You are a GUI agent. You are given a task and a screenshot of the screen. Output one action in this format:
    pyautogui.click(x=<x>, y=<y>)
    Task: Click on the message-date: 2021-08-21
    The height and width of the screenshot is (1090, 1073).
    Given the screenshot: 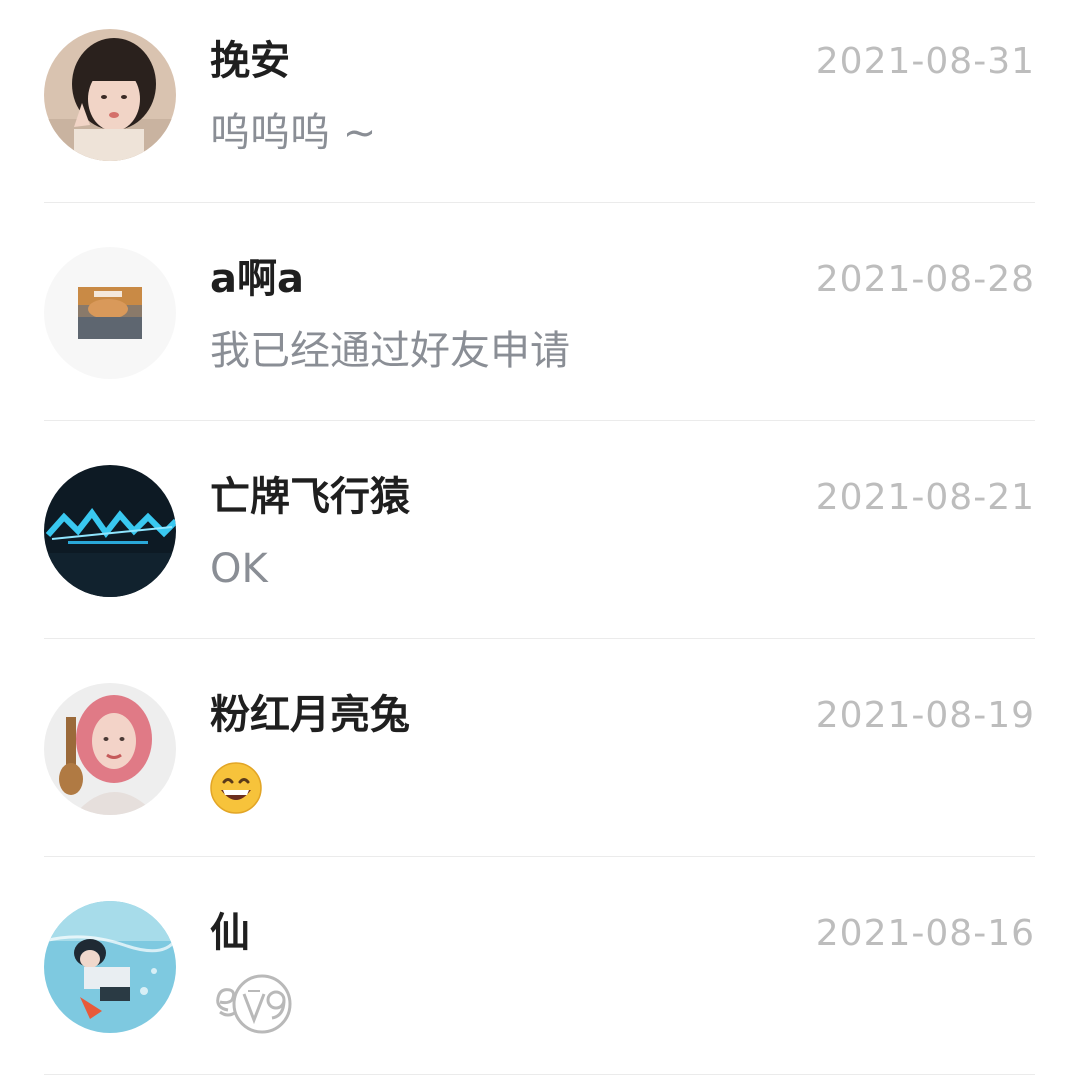 What is the action you would take?
    pyautogui.click(x=925, y=497)
    